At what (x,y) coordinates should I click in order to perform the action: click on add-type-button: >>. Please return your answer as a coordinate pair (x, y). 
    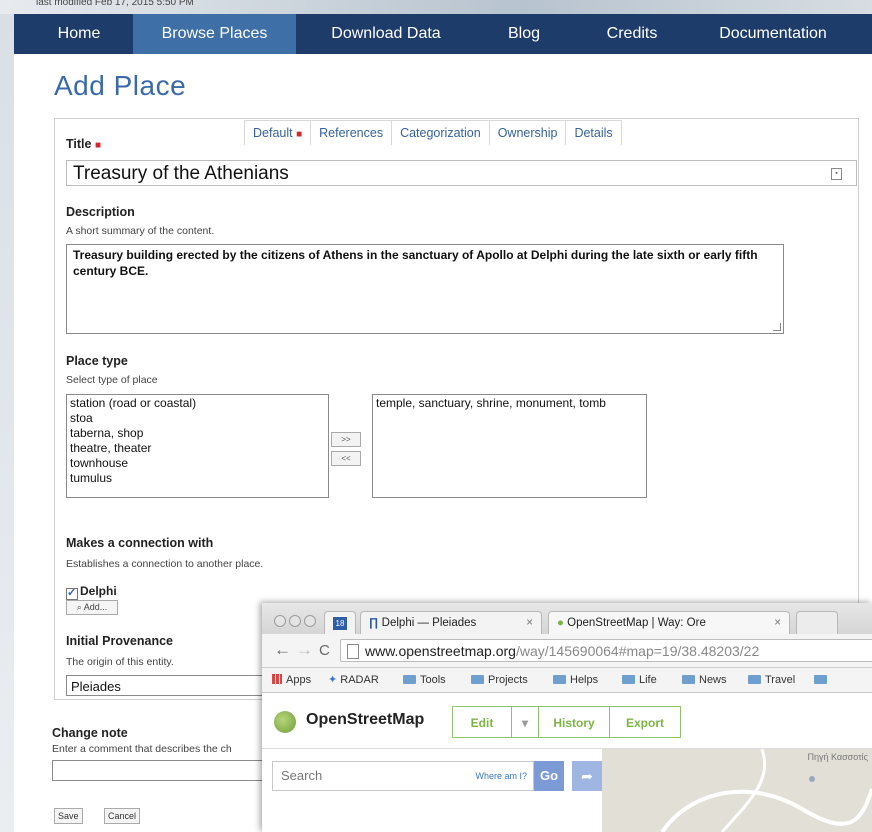
    Looking at the image, I should click on (346, 439).